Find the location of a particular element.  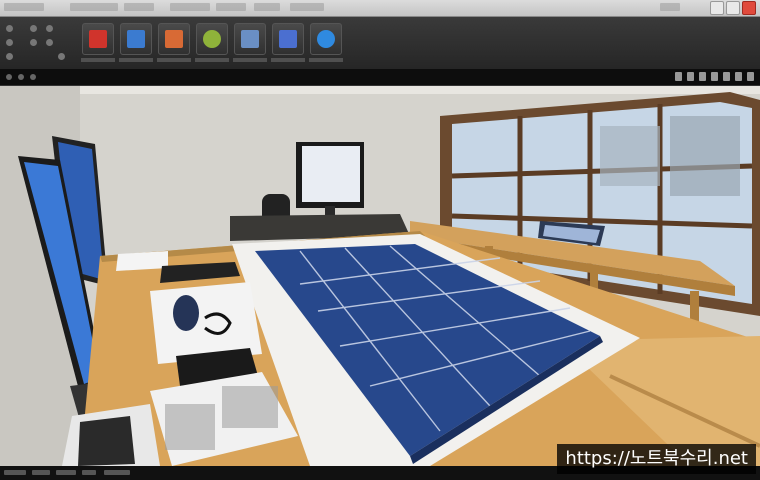

maximize-icon is located at coordinates (733, 8).